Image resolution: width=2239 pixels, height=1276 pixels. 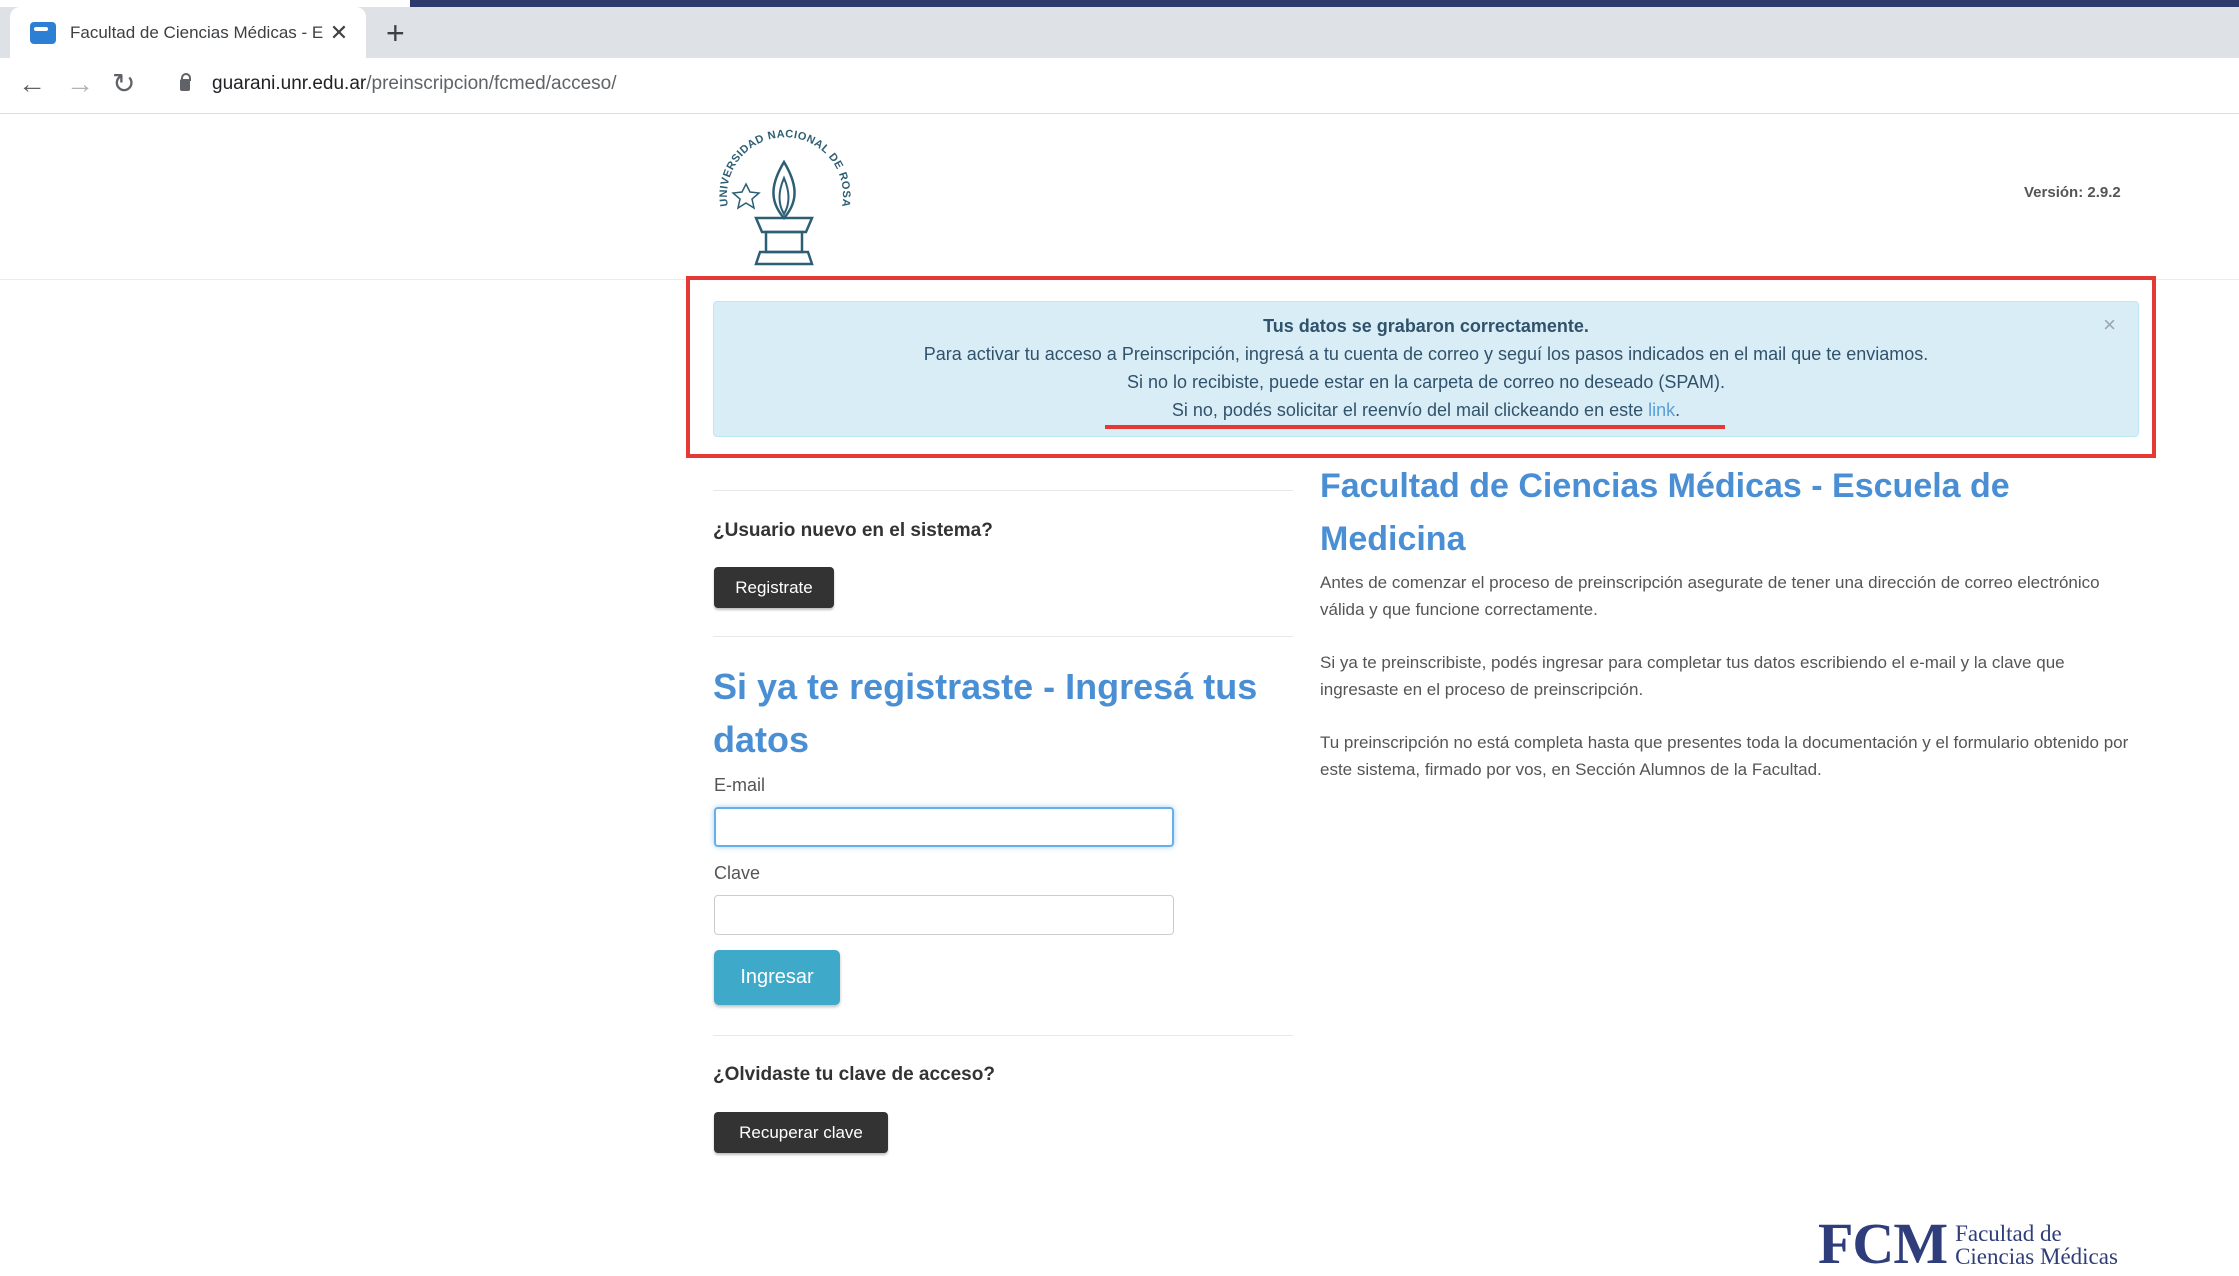 What do you see at coordinates (491, 83) in the screenshot?
I see `url-path: /preinscripcion/fcmed/acceso/` at bounding box center [491, 83].